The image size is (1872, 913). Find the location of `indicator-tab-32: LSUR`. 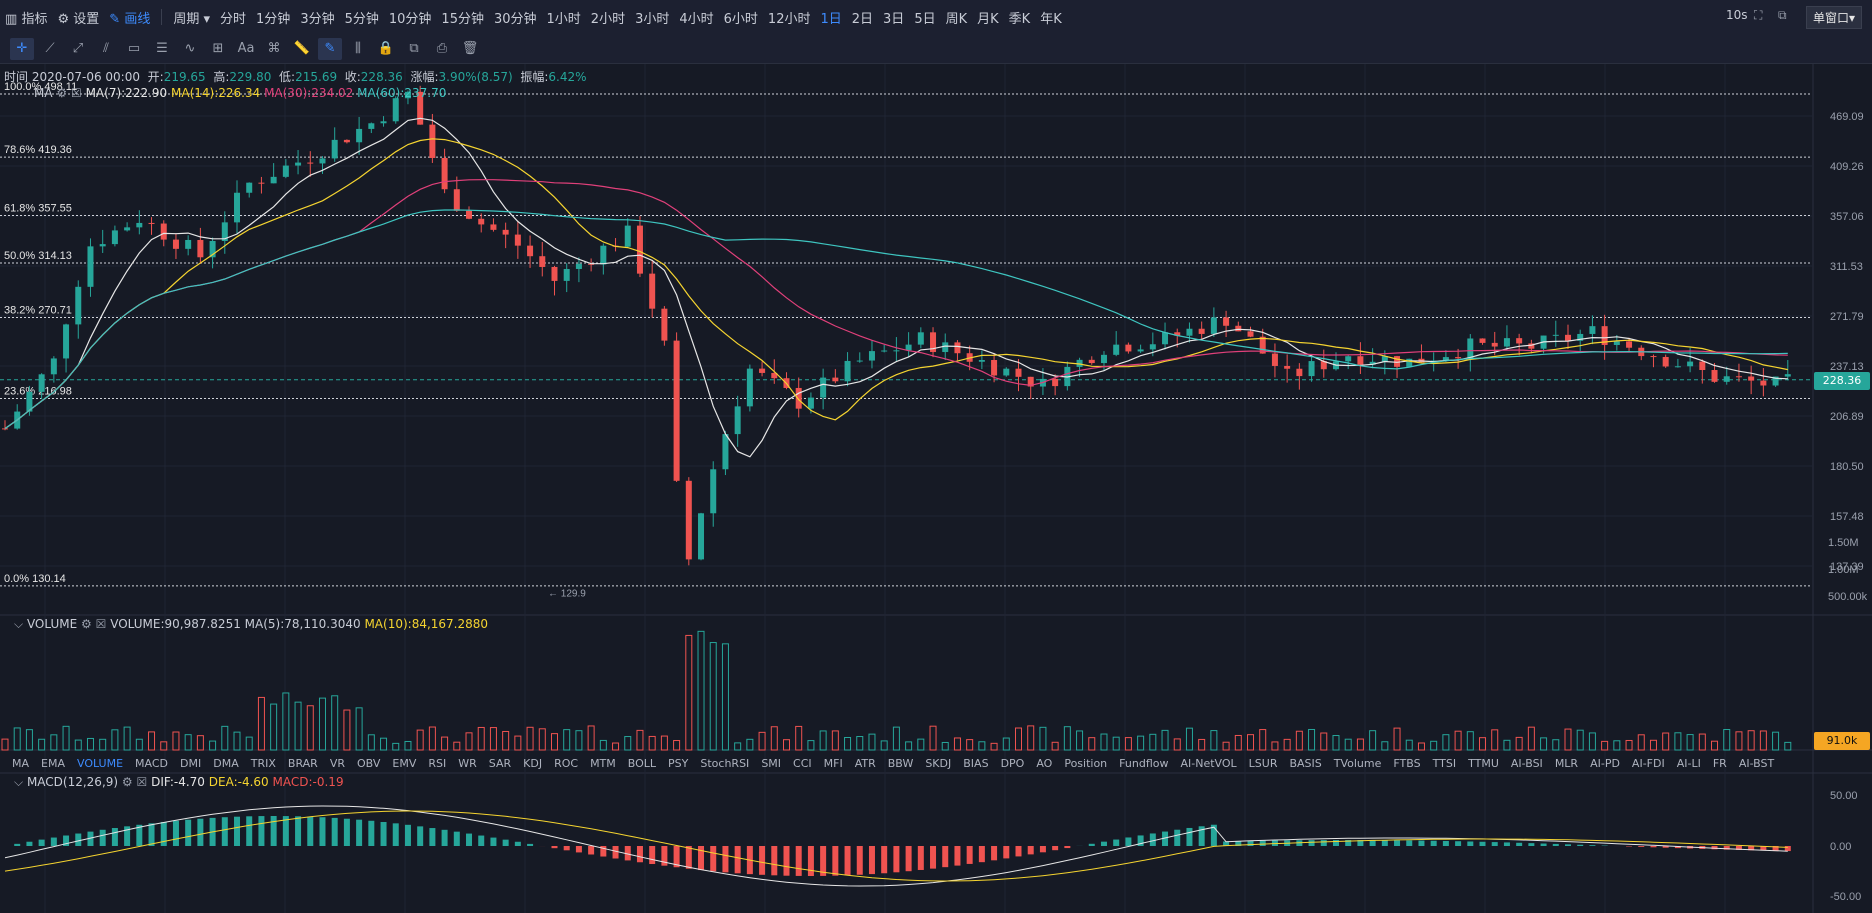

indicator-tab-32: LSUR is located at coordinates (1263, 763).